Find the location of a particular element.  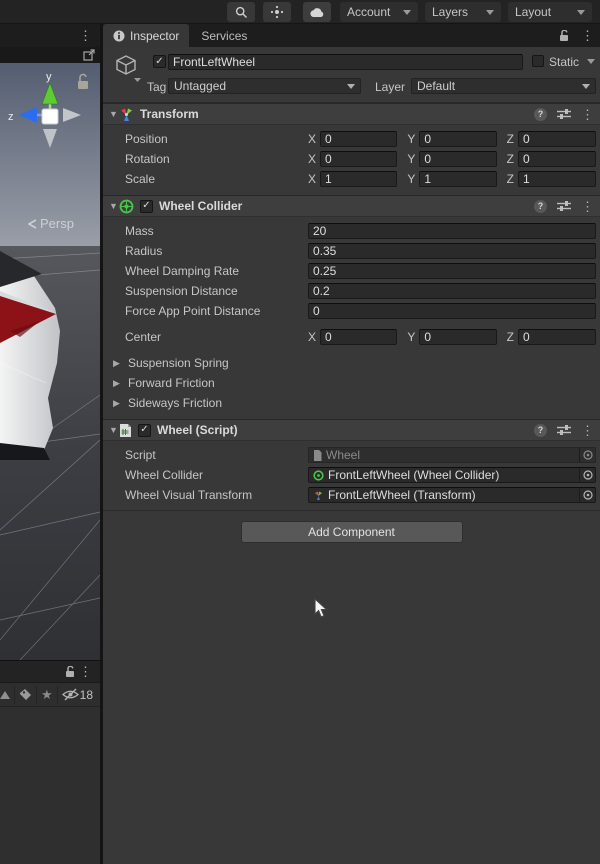

tab-inspector: Inspector is located at coordinates (146, 35).